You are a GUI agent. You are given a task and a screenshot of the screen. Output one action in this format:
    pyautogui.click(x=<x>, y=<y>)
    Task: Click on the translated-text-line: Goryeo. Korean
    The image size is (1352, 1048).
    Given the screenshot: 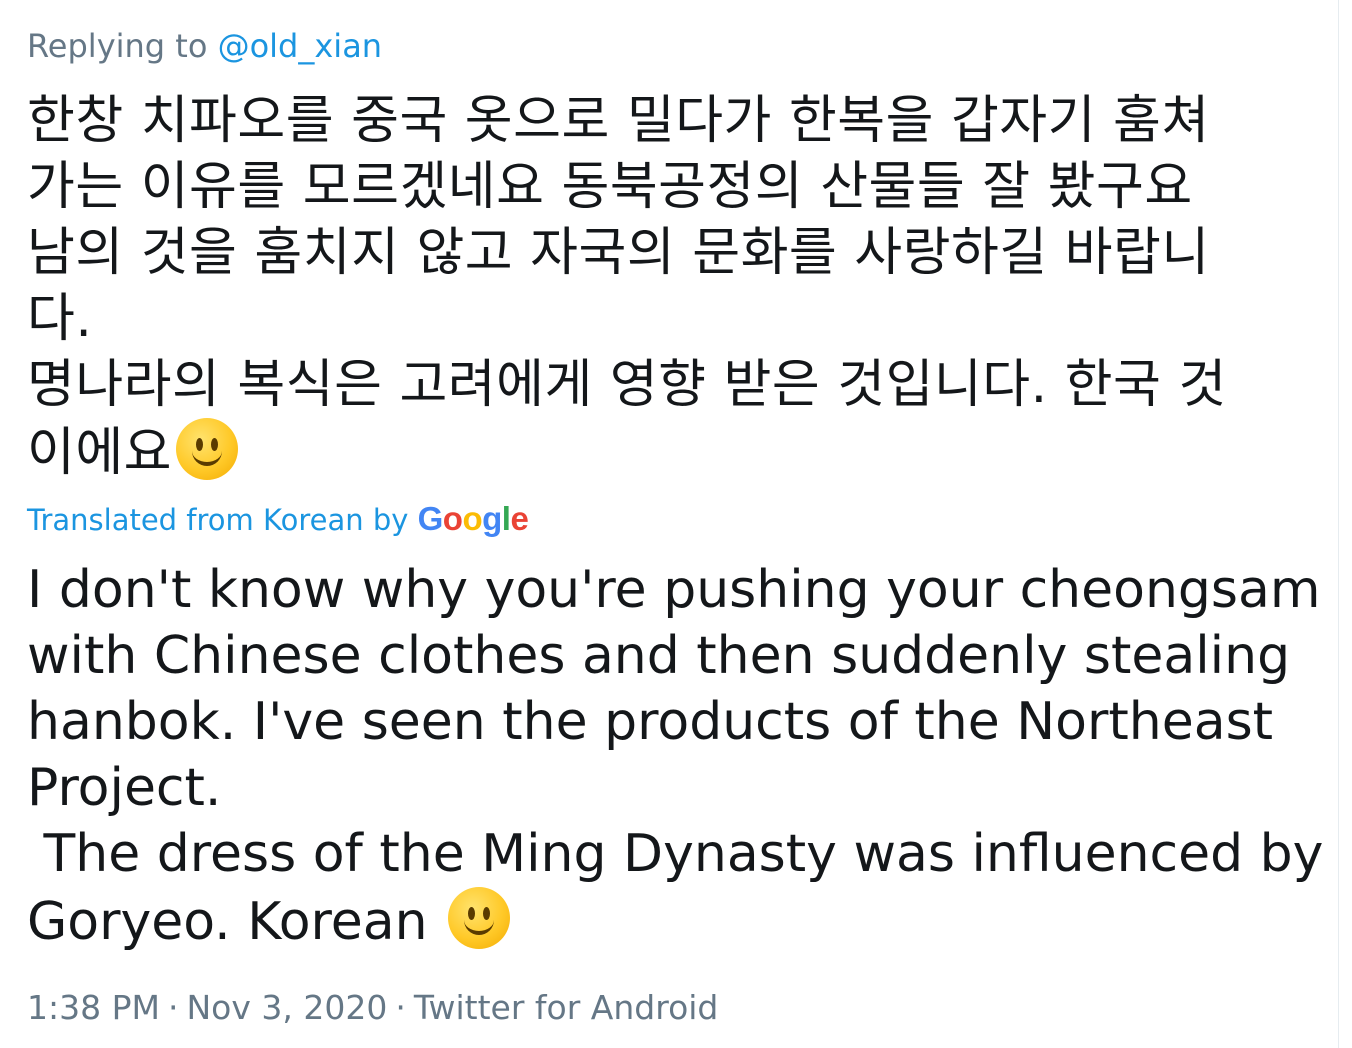 What is the action you would take?
    pyautogui.click(x=236, y=922)
    